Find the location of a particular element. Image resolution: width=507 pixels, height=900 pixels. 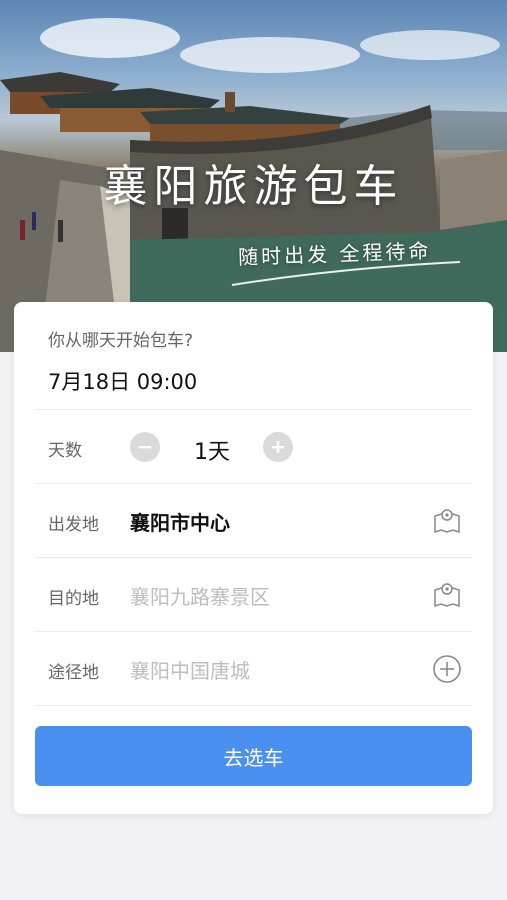

decrease-days-button is located at coordinates (145, 447).